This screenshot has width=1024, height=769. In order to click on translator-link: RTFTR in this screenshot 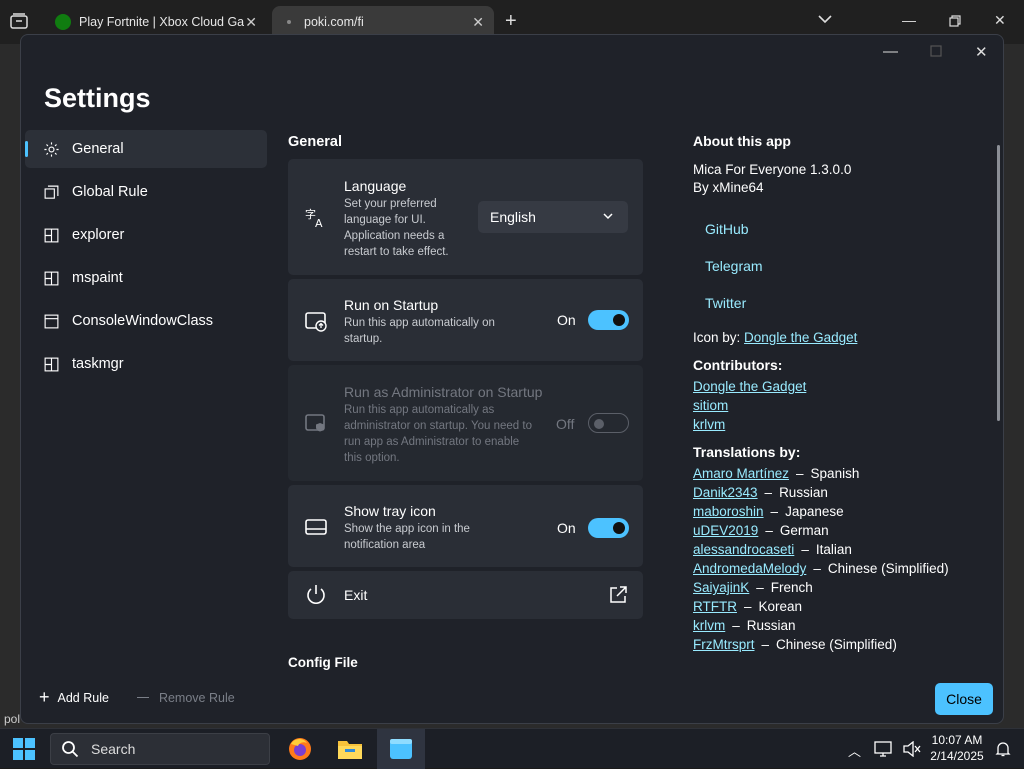, I will do `click(715, 606)`.